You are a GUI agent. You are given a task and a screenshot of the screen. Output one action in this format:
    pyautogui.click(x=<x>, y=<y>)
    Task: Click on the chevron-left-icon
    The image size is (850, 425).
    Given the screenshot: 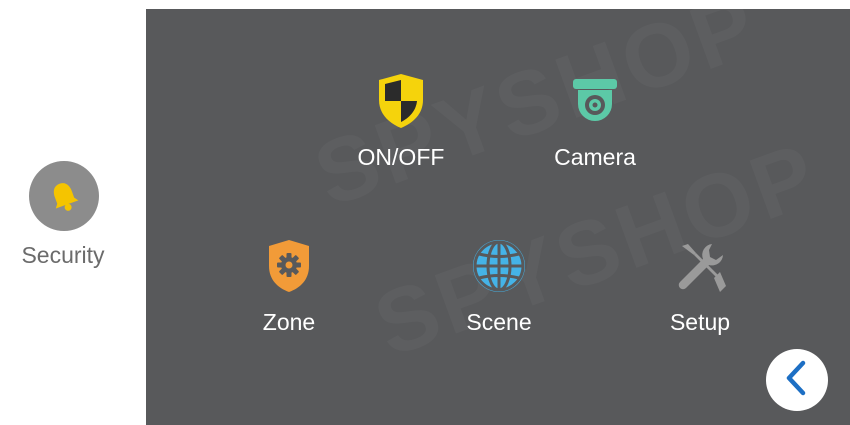 What is the action you would take?
    pyautogui.click(x=797, y=380)
    